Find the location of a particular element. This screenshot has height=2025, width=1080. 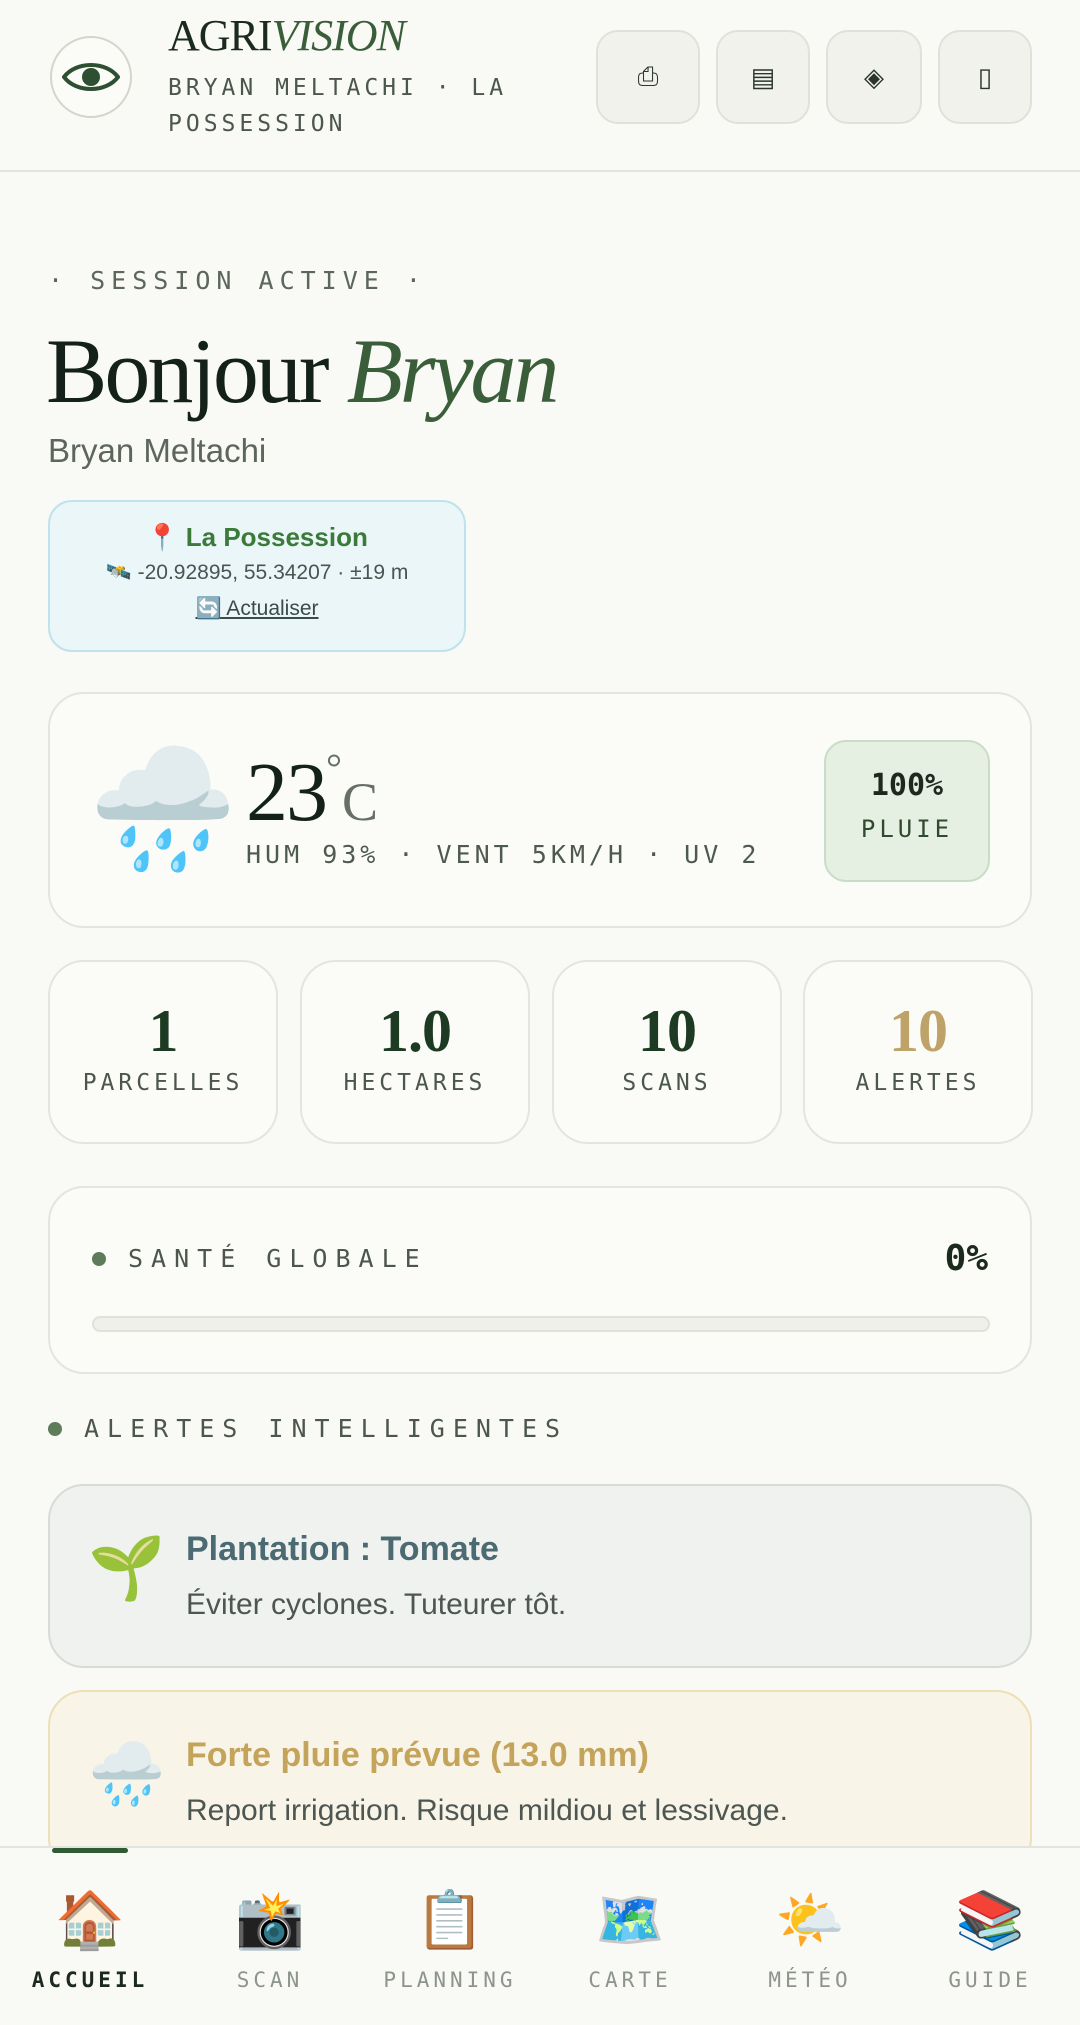

temperature-unit: C is located at coordinates (360, 802).